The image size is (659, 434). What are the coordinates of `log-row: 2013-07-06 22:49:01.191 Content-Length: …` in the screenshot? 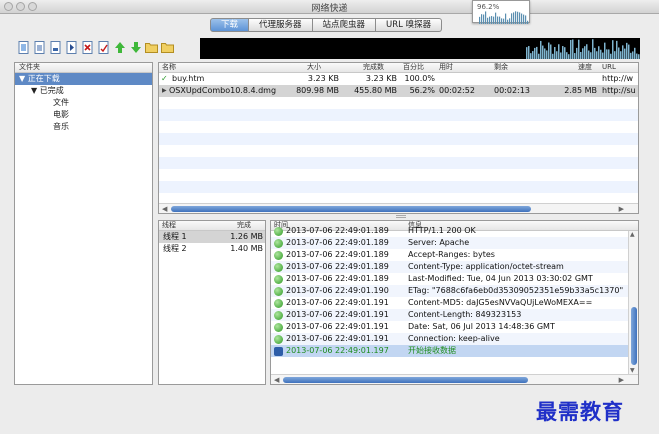 It's located at (449, 315).